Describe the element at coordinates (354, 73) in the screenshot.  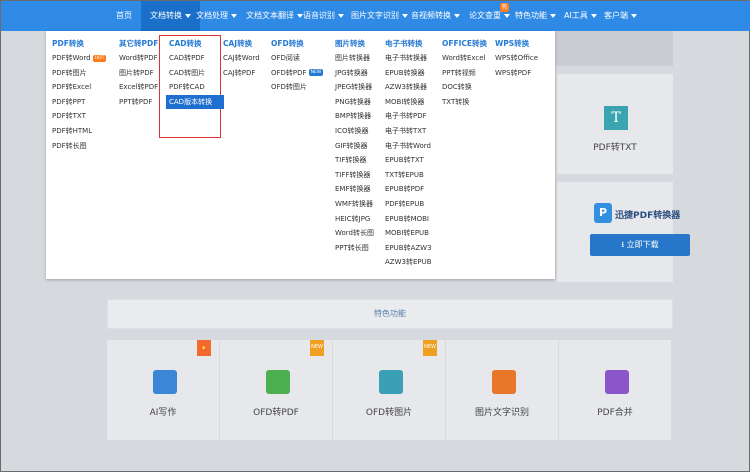
I see `dropdown-item: JPG转换器` at that location.